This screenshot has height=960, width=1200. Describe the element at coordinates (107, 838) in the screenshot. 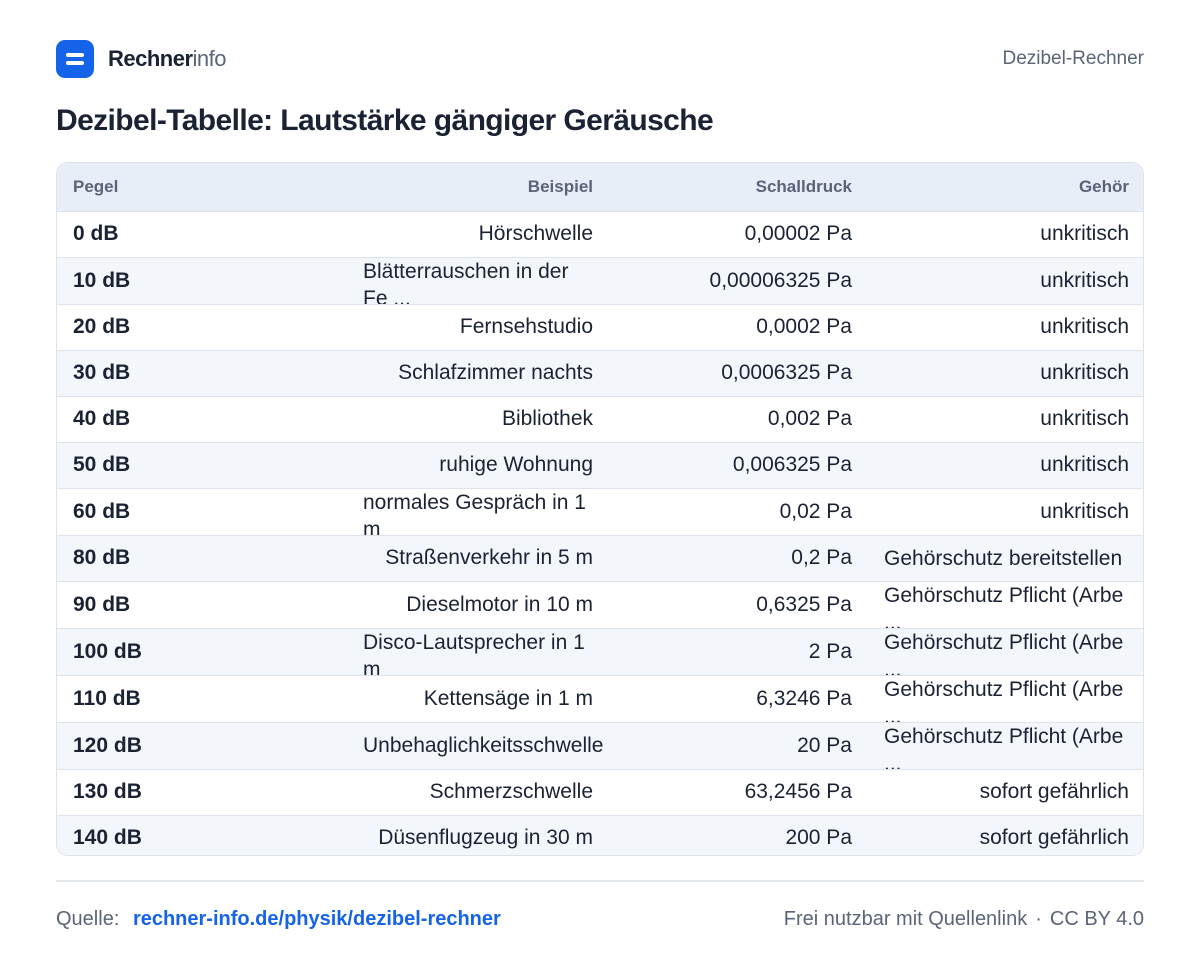

I see `cell-pegel-text: 140 dB` at that location.